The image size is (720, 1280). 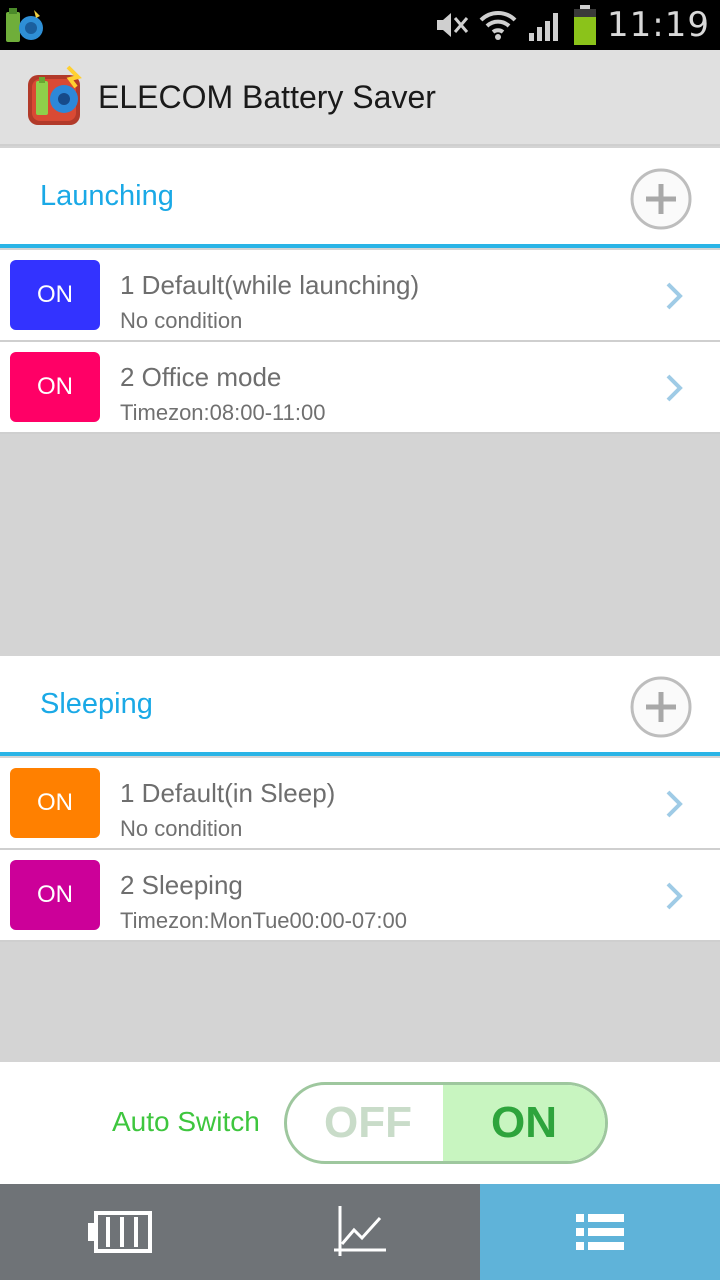 I want to click on list-tab-icon, so click(x=600, y=1232).